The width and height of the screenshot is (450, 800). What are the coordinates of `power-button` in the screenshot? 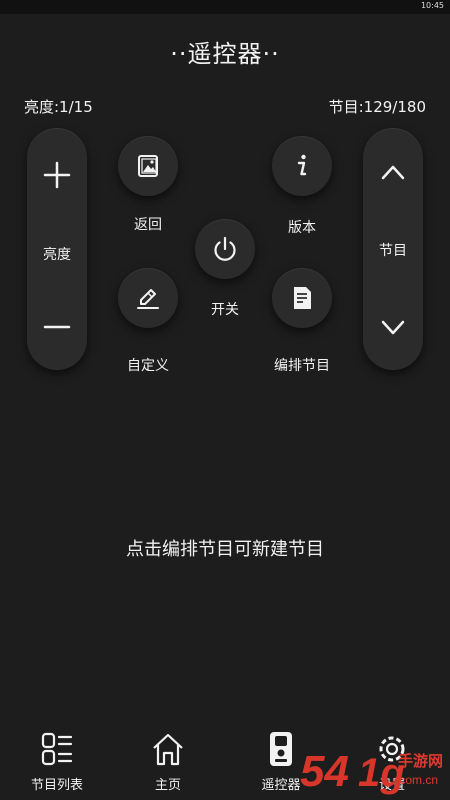 It's located at (225, 249).